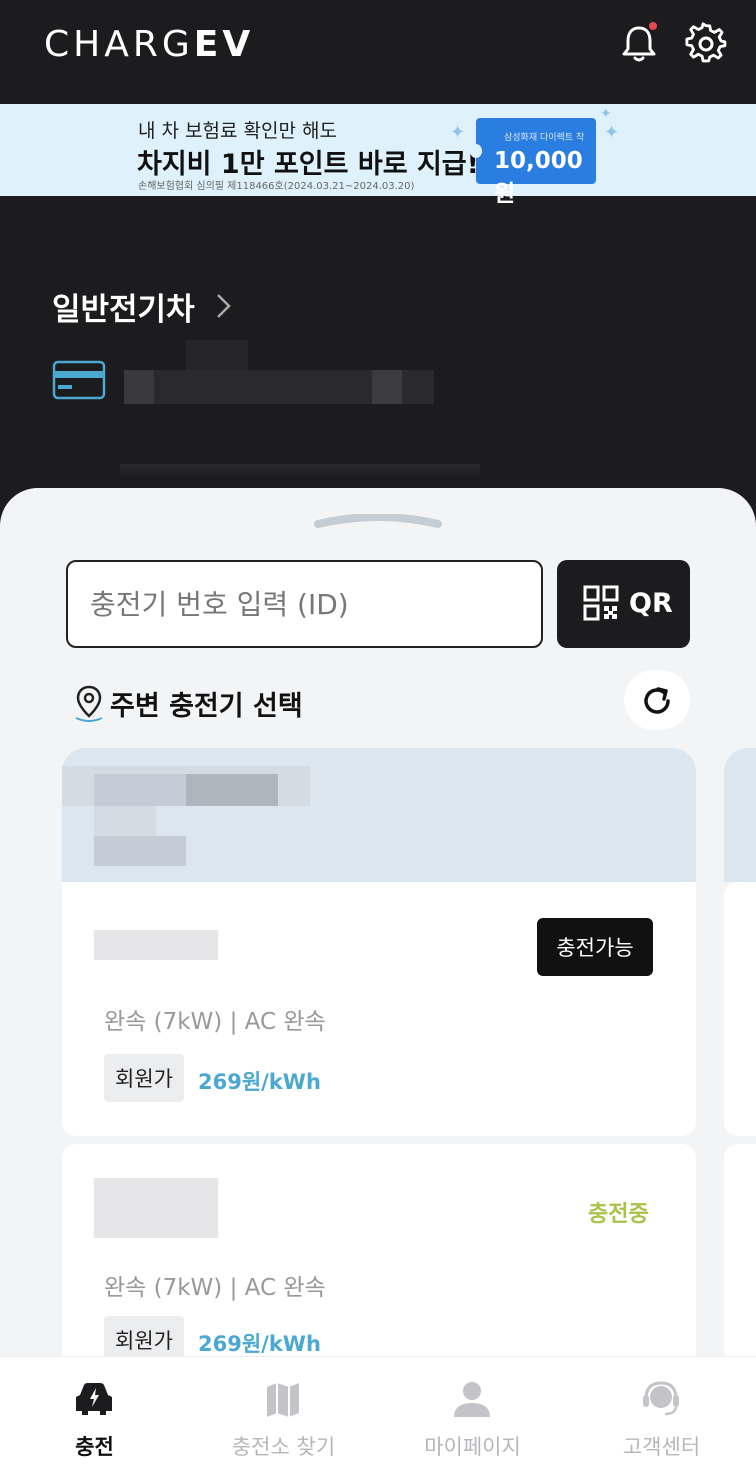 The height and width of the screenshot is (1475, 756). I want to click on tab-mypage: 마이페이지, so click(472, 1416).